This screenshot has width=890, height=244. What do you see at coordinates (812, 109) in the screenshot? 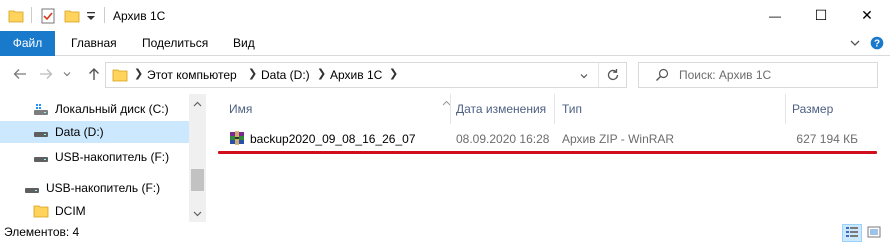
I see `column-header-size: Размер` at bounding box center [812, 109].